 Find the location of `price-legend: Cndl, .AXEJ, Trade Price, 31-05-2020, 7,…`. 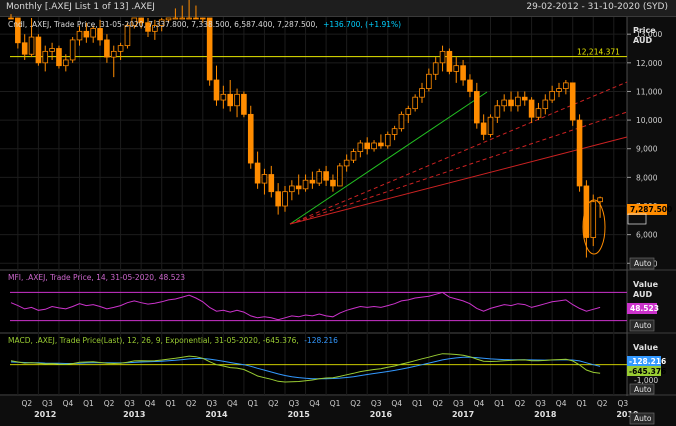

price-legend: Cndl, .AXEJ, Trade Price, 31-05-2020, 7,… is located at coordinates (204, 24).